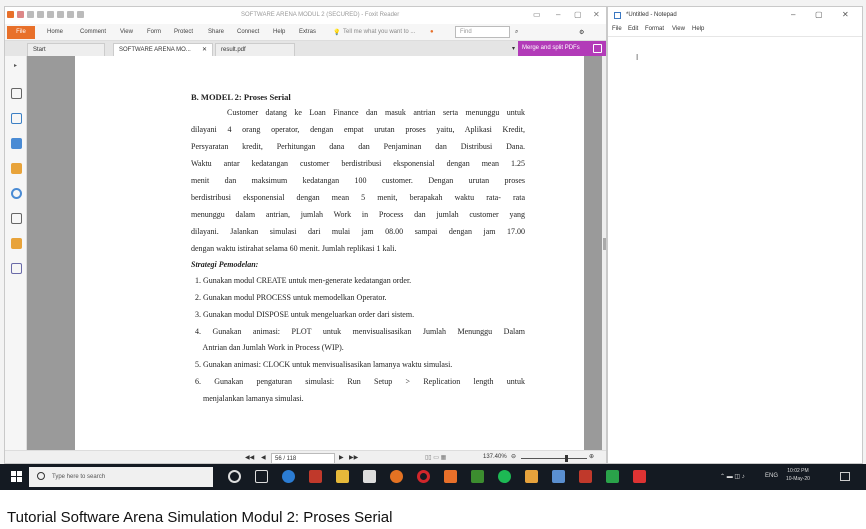 The height and width of the screenshot is (529, 866). What do you see at coordinates (248, 32) in the screenshot?
I see `menu-connect: Connect` at bounding box center [248, 32].